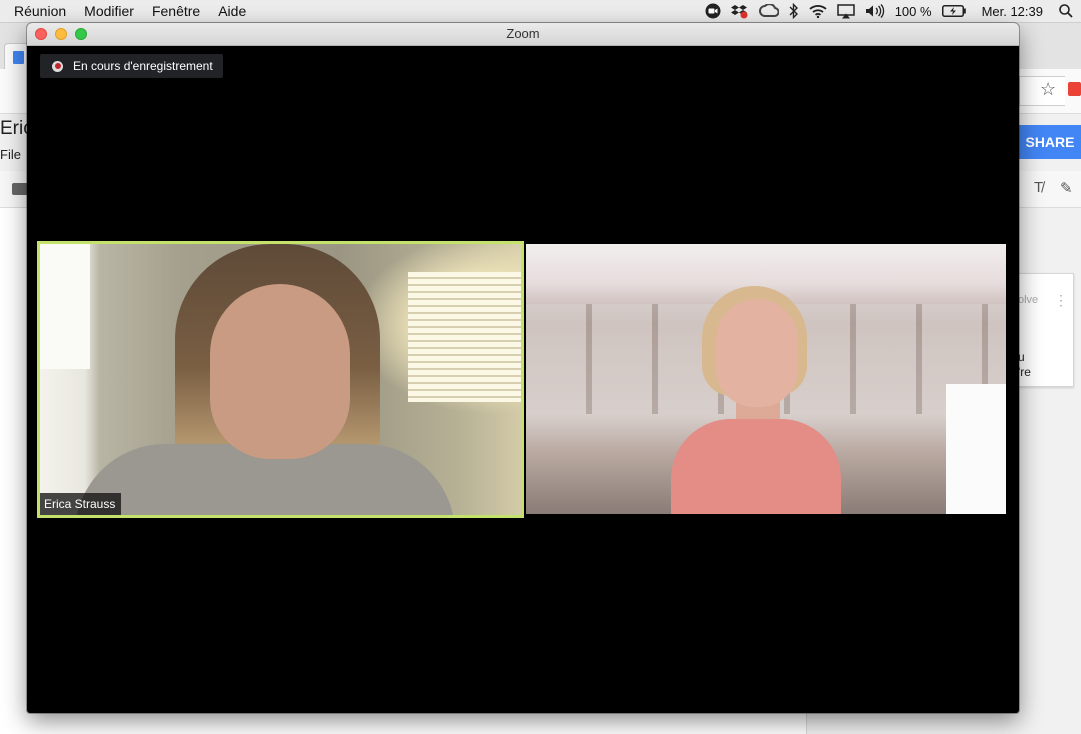 This screenshot has height=734, width=1081. I want to click on wifi-icon, so click(818, 11).